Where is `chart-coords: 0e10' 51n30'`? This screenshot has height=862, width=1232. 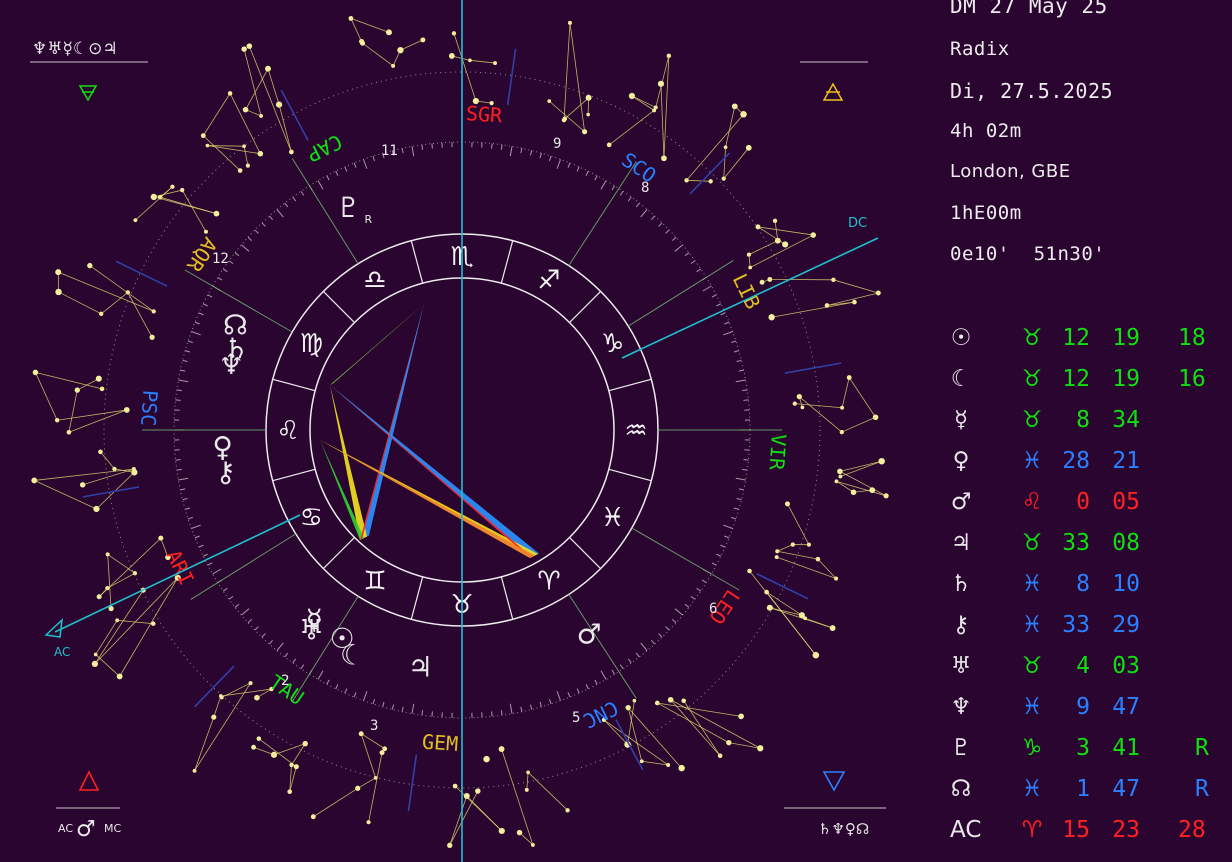
chart-coords: 0e10' 51n30' is located at coordinates (1028, 254).